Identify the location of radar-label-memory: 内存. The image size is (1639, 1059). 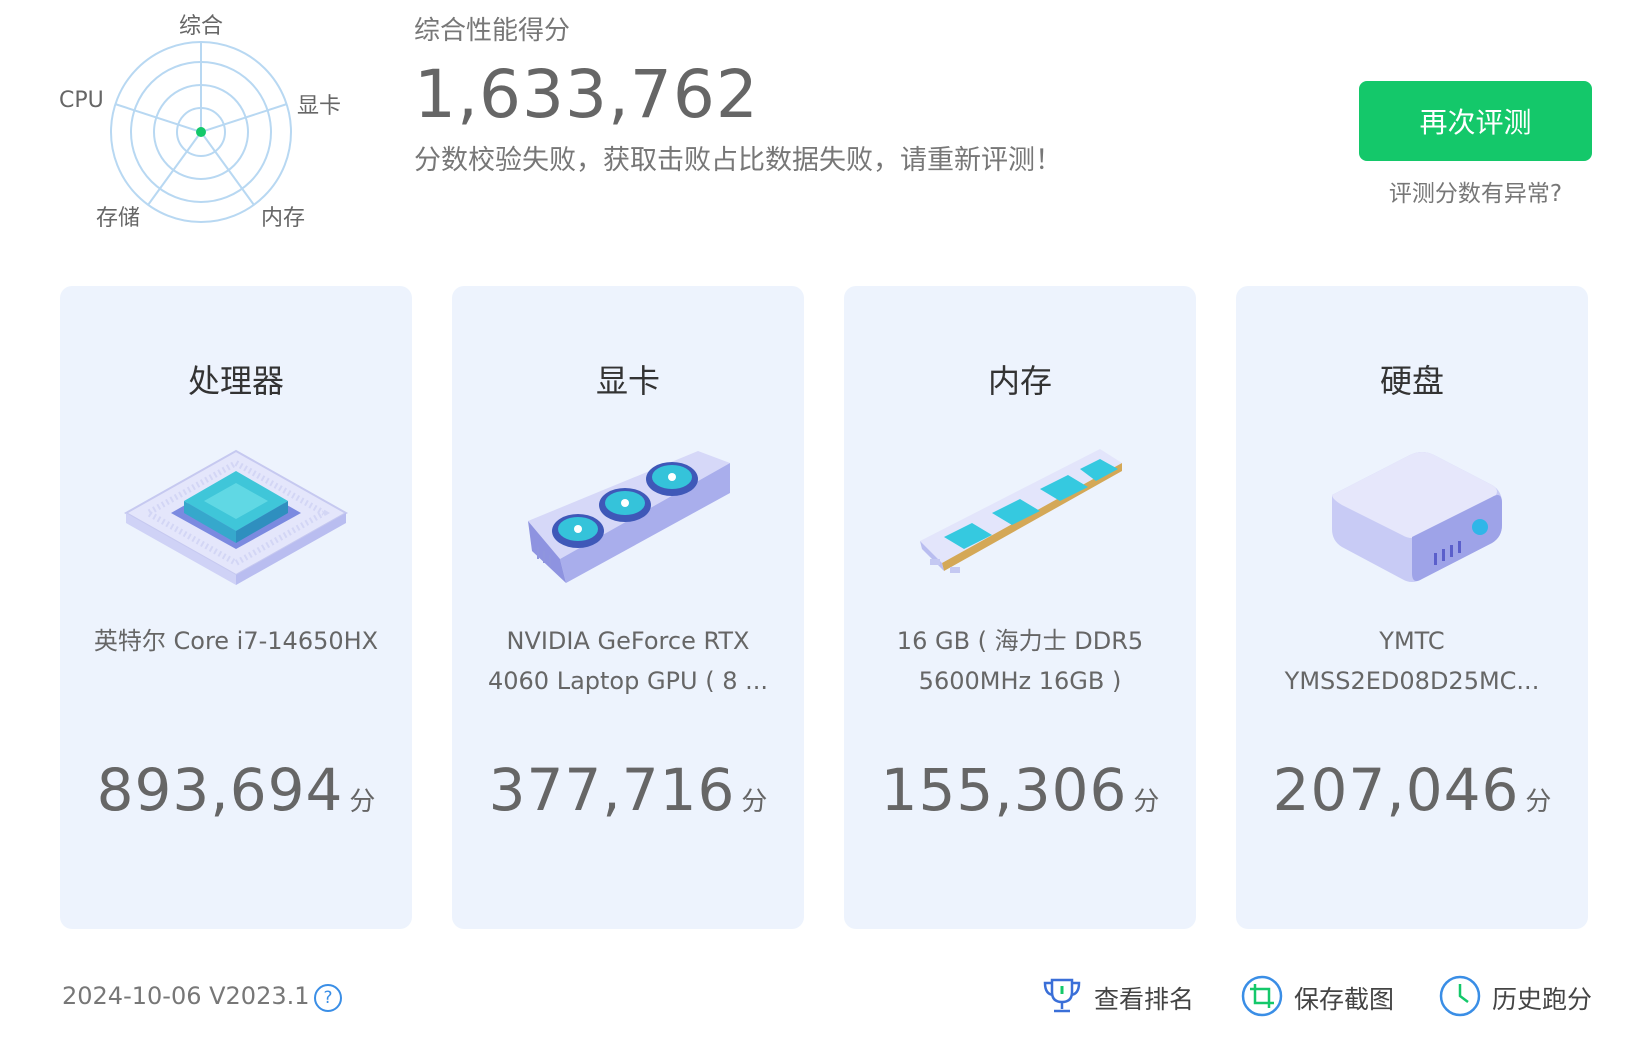
(283, 218).